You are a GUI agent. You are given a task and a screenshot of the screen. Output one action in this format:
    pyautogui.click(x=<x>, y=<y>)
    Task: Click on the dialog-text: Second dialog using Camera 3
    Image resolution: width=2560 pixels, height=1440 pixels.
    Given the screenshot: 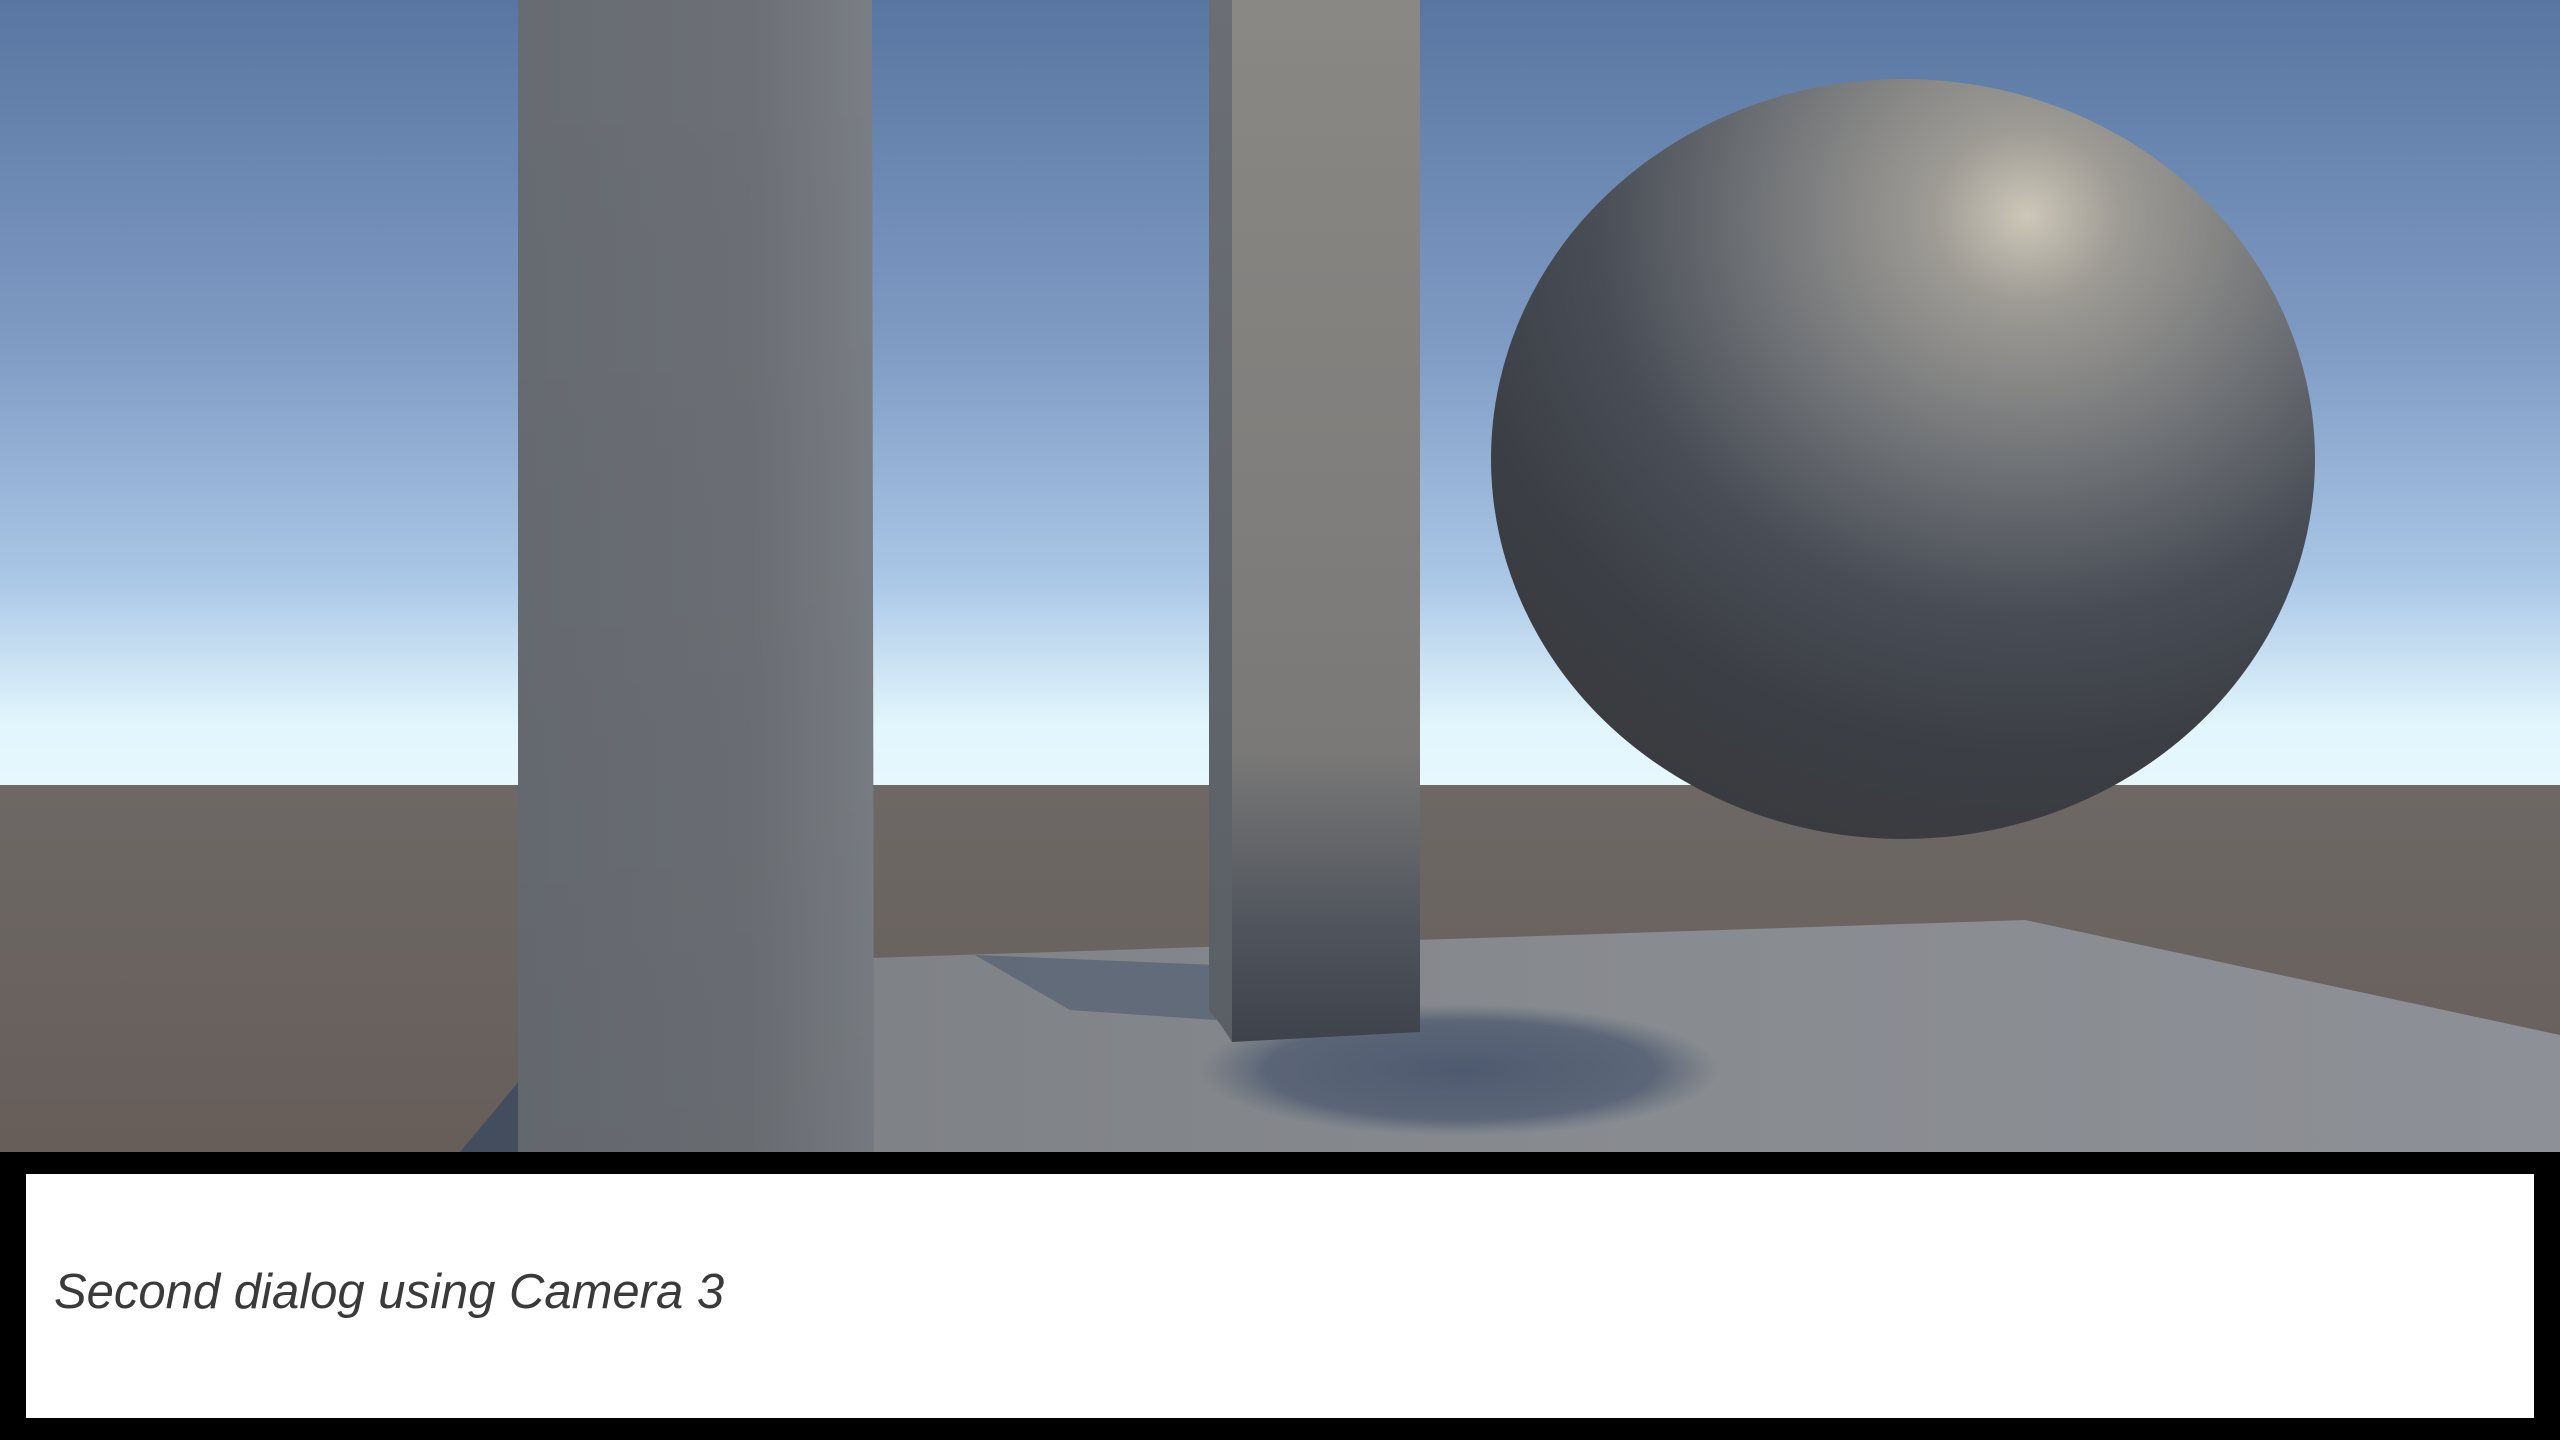 What is the action you would take?
    pyautogui.click(x=389, y=1292)
    